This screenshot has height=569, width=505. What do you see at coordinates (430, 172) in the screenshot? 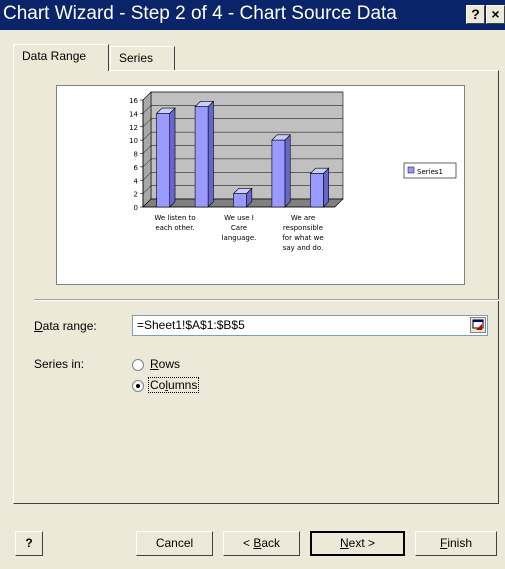
I see `legend-label: Series1` at bounding box center [430, 172].